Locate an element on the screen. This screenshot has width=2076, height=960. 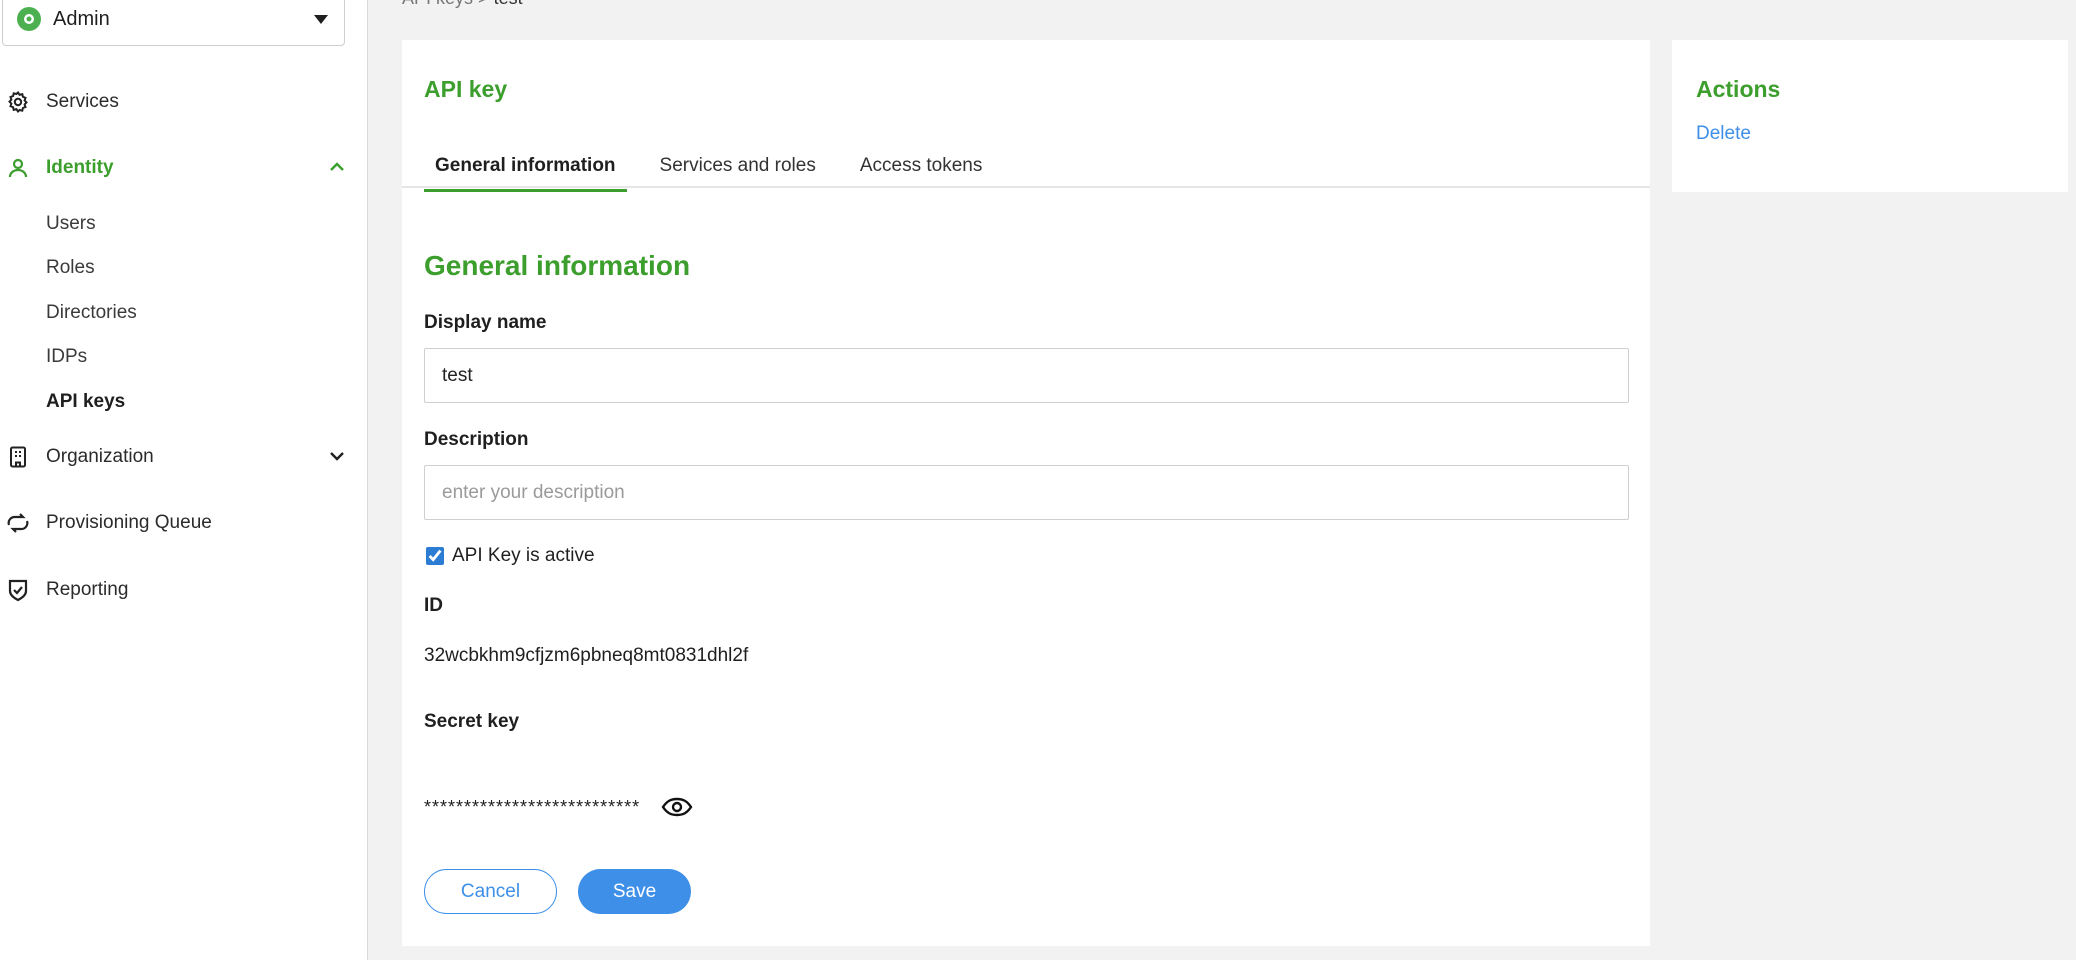
secret-key-row: *************************** is located at coordinates (559, 807).